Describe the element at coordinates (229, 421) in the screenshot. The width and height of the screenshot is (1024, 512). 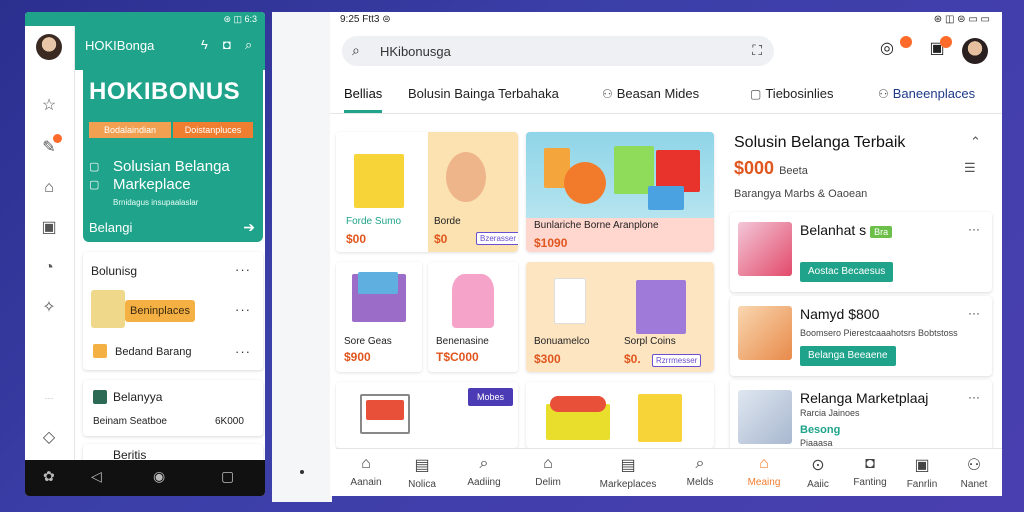
I see `card-value: 6K000` at that location.